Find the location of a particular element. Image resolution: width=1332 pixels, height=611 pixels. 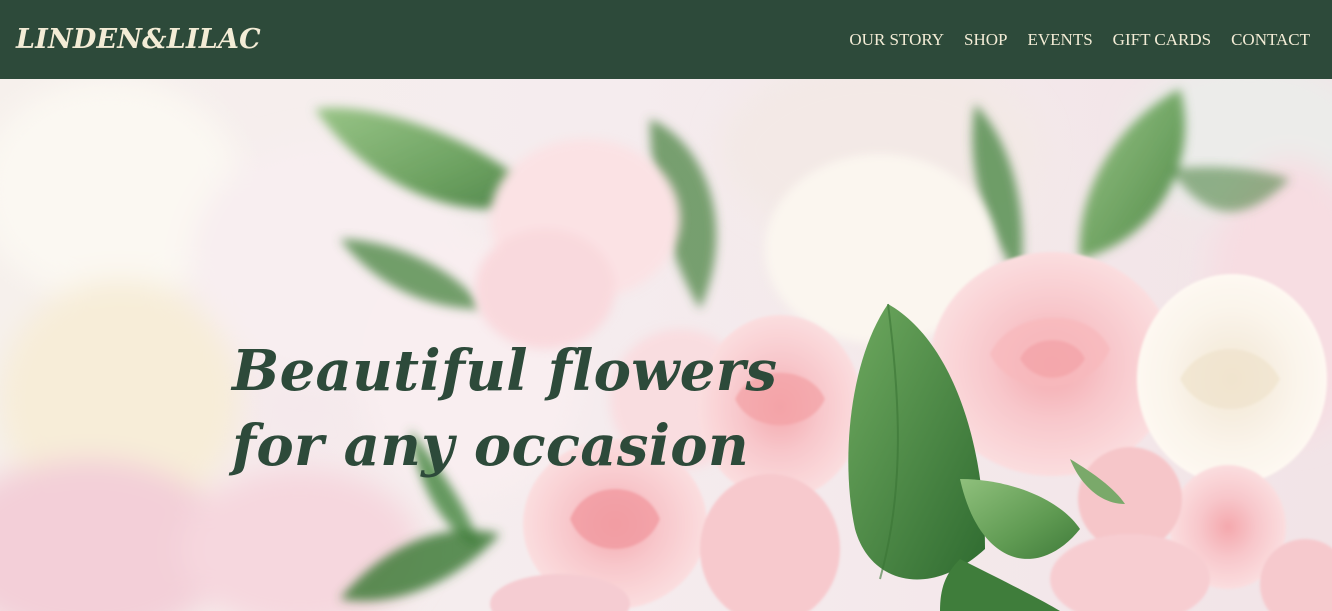

nav-link-events: EVENTS is located at coordinates (1060, 40).